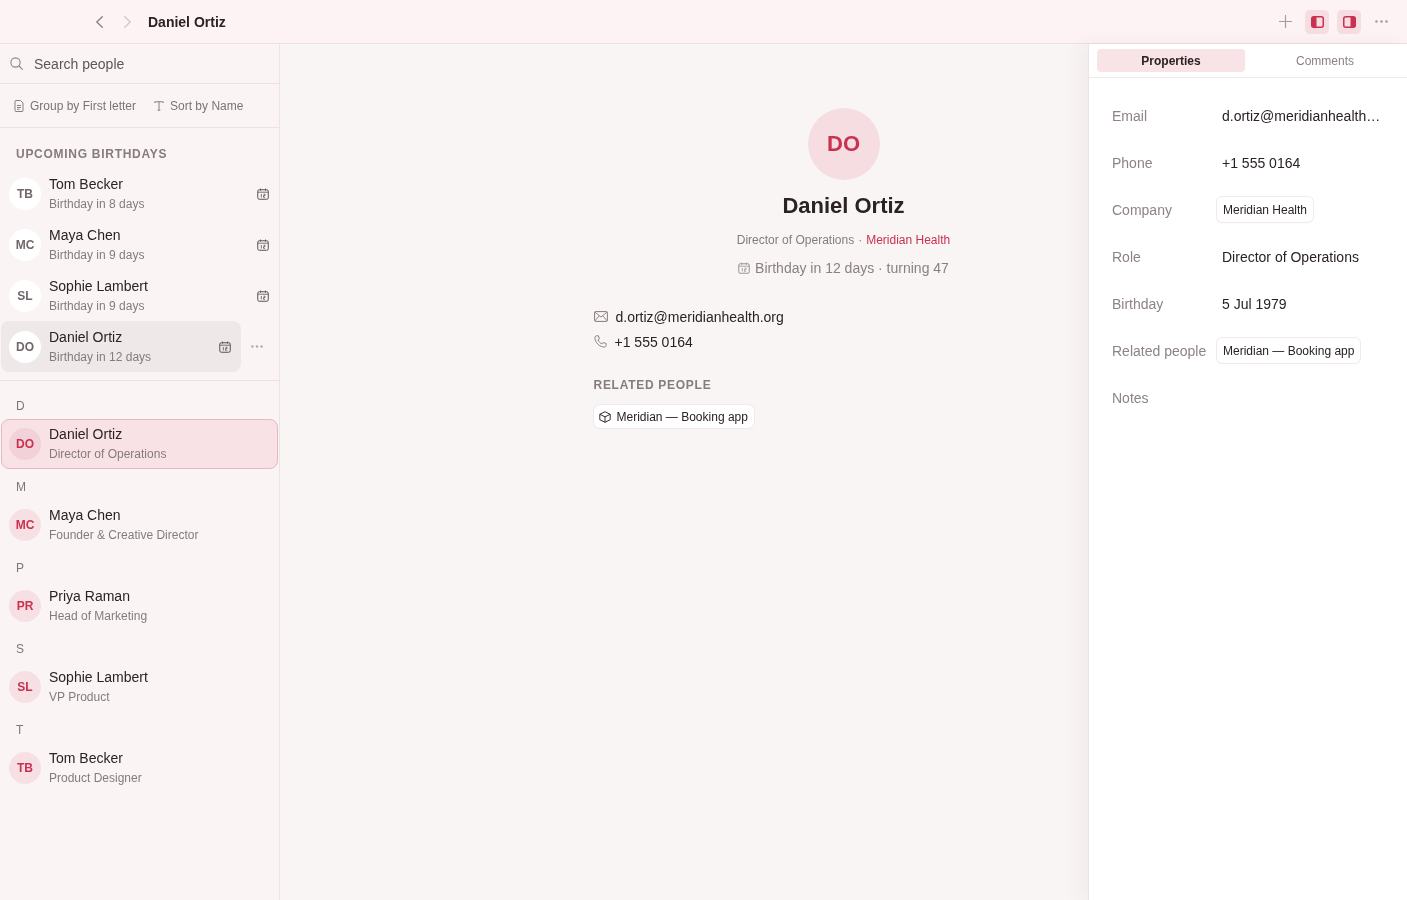  I want to click on property-label: Phone, so click(1133, 162).